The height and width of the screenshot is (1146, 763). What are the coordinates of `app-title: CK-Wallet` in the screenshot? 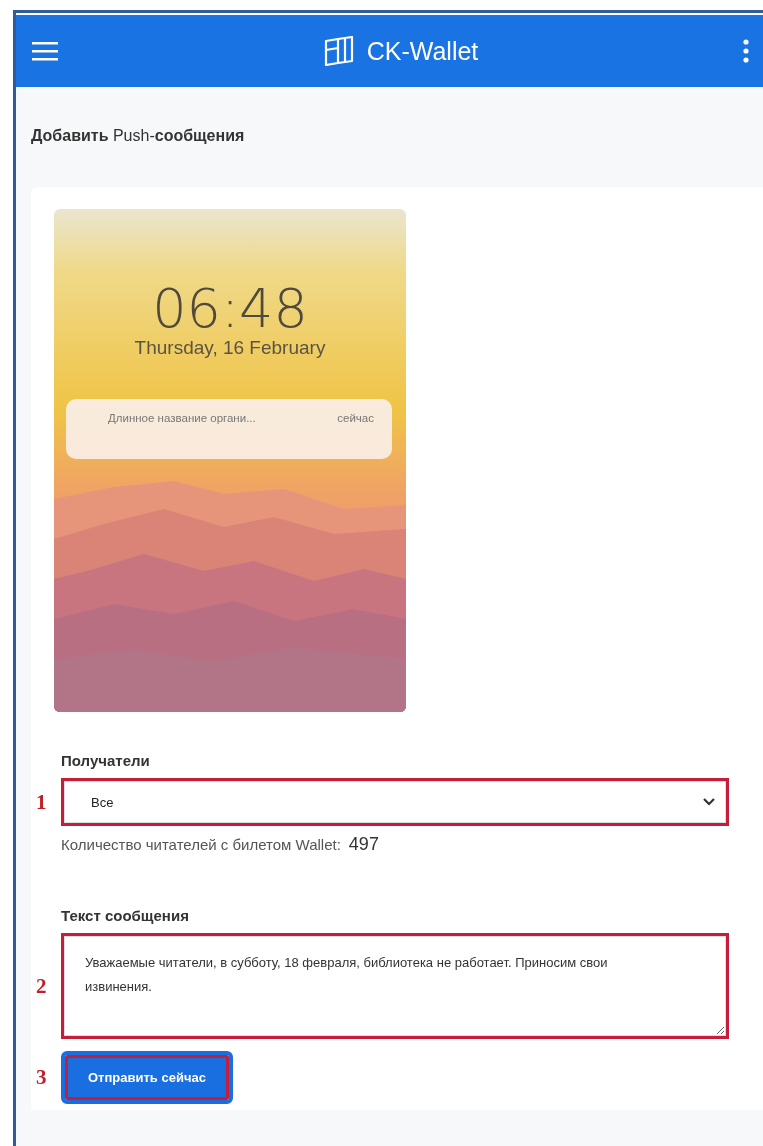 It's located at (422, 51).